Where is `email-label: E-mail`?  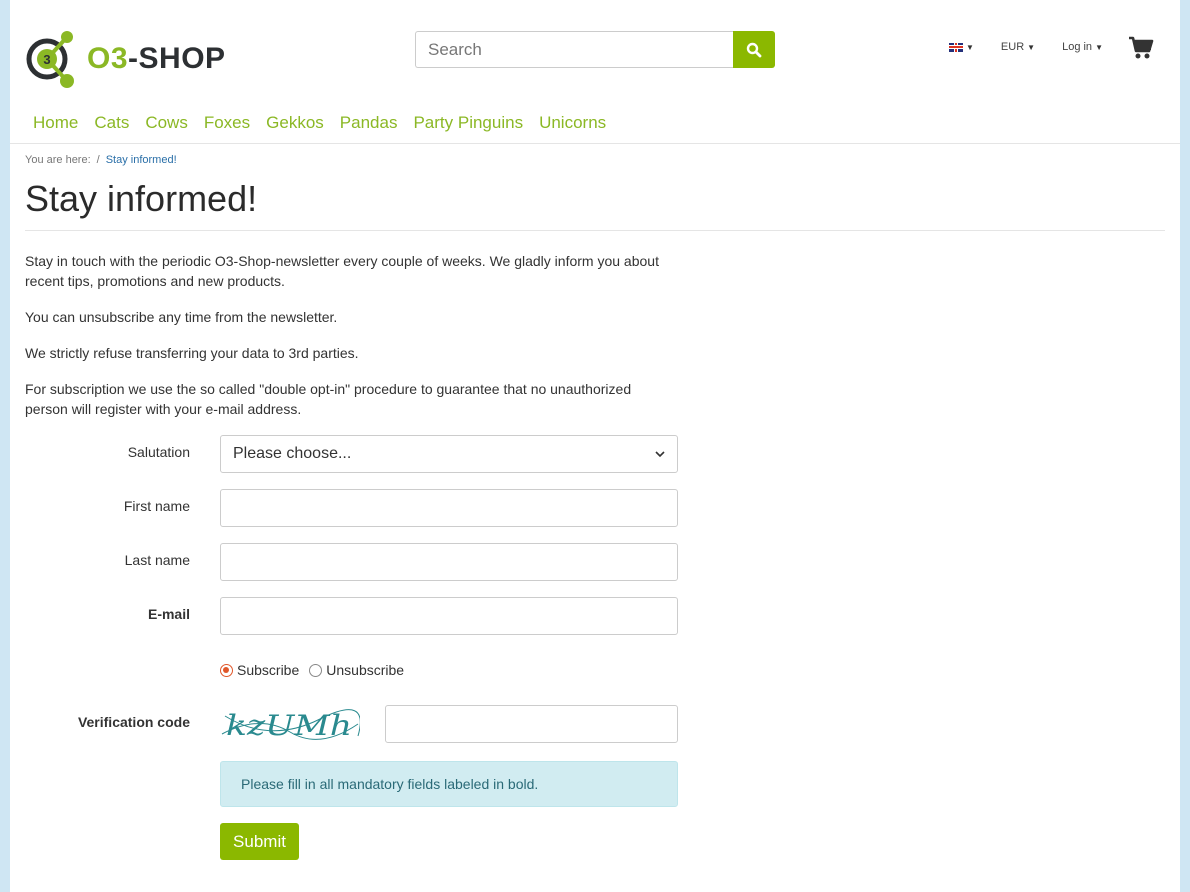 email-label: E-mail is located at coordinates (168, 614).